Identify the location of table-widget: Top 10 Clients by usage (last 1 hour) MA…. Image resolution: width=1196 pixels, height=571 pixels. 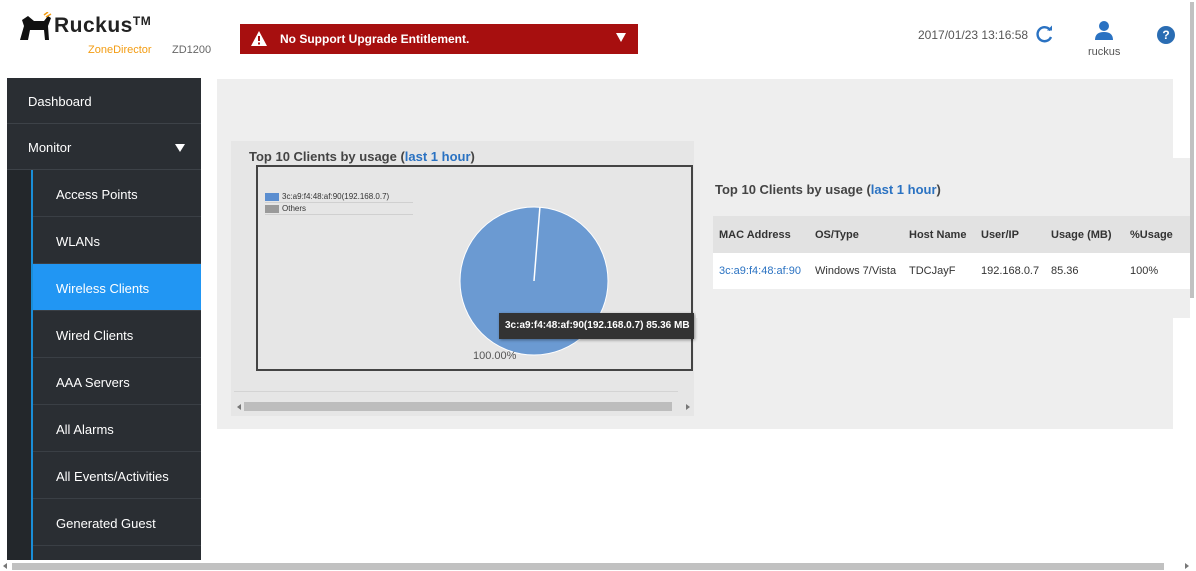
(943, 238).